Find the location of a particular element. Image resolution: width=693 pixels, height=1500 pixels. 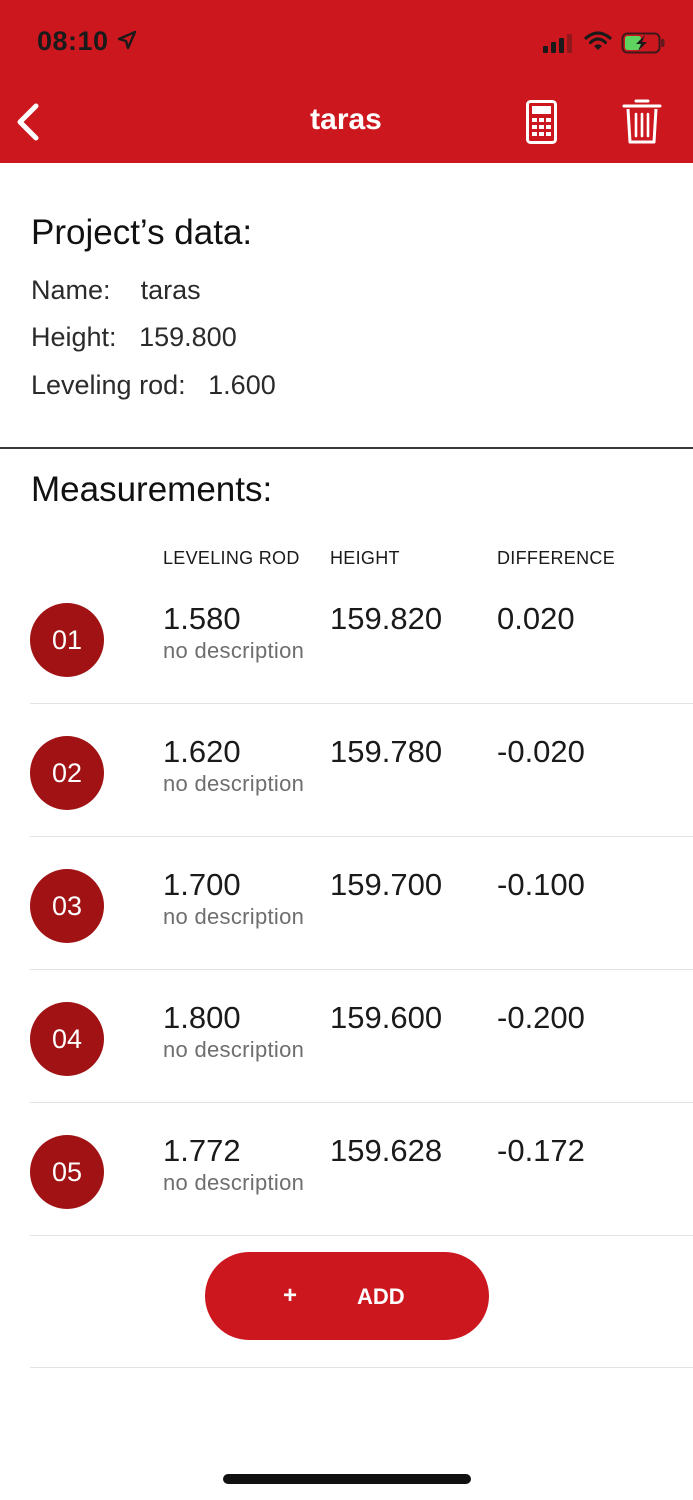

add-measurement-button: + ADD is located at coordinates (347, 1296).